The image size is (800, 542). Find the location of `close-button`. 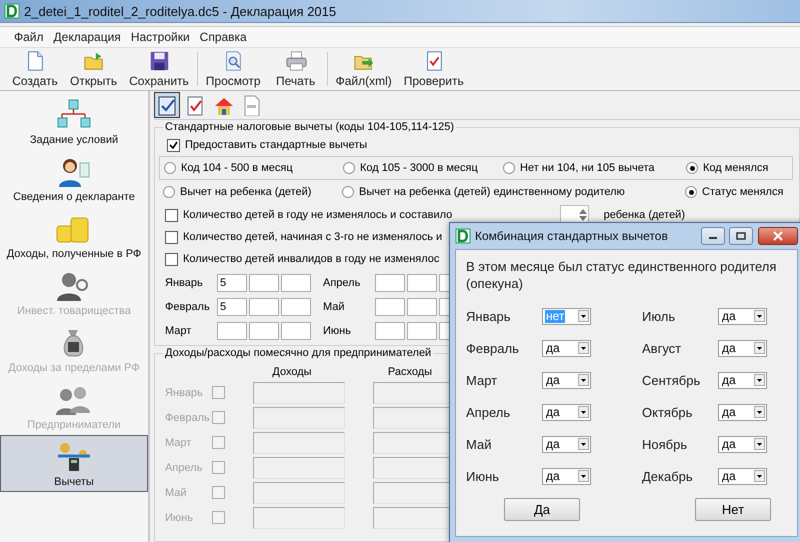

close-button is located at coordinates (778, 236).